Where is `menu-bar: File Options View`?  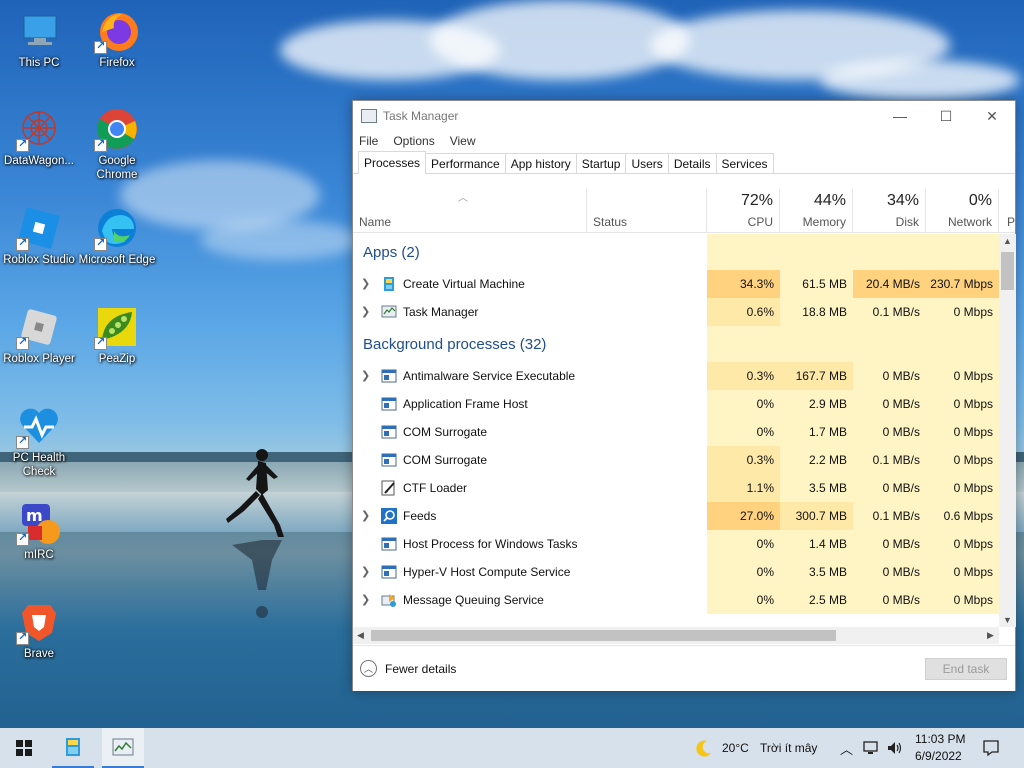
menu-bar: File Options View is located at coordinates (684, 141).